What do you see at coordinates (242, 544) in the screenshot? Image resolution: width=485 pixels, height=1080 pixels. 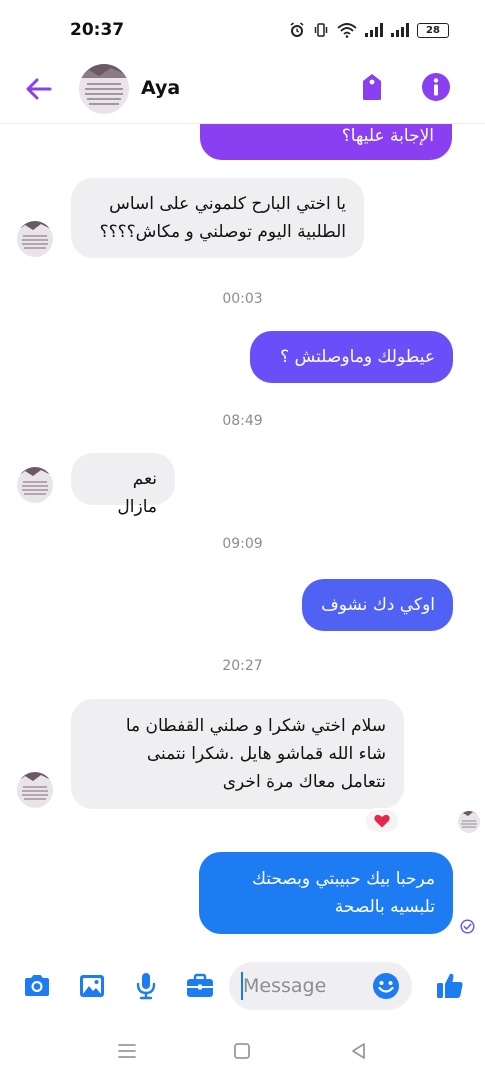 I see `timestamp: 09:09` at bounding box center [242, 544].